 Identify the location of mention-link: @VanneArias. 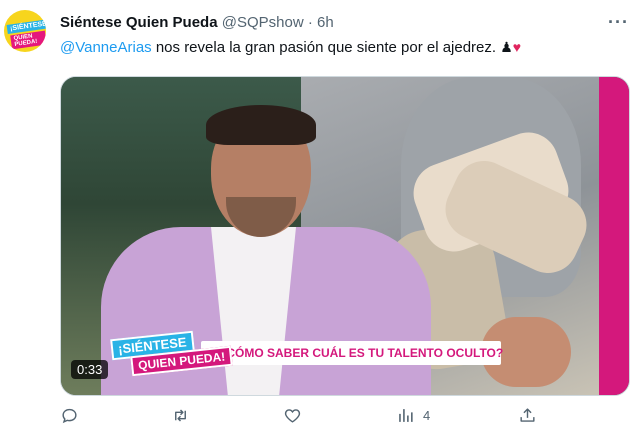
(106, 47).